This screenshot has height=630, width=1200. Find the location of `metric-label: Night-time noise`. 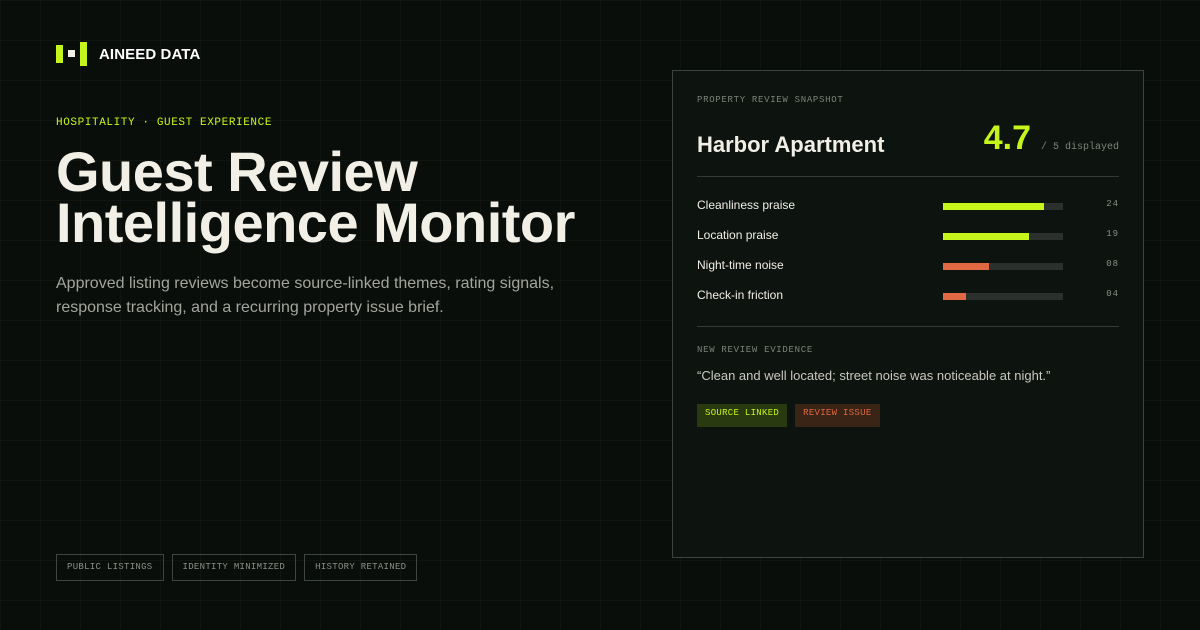

metric-label: Night-time noise is located at coordinates (740, 265).